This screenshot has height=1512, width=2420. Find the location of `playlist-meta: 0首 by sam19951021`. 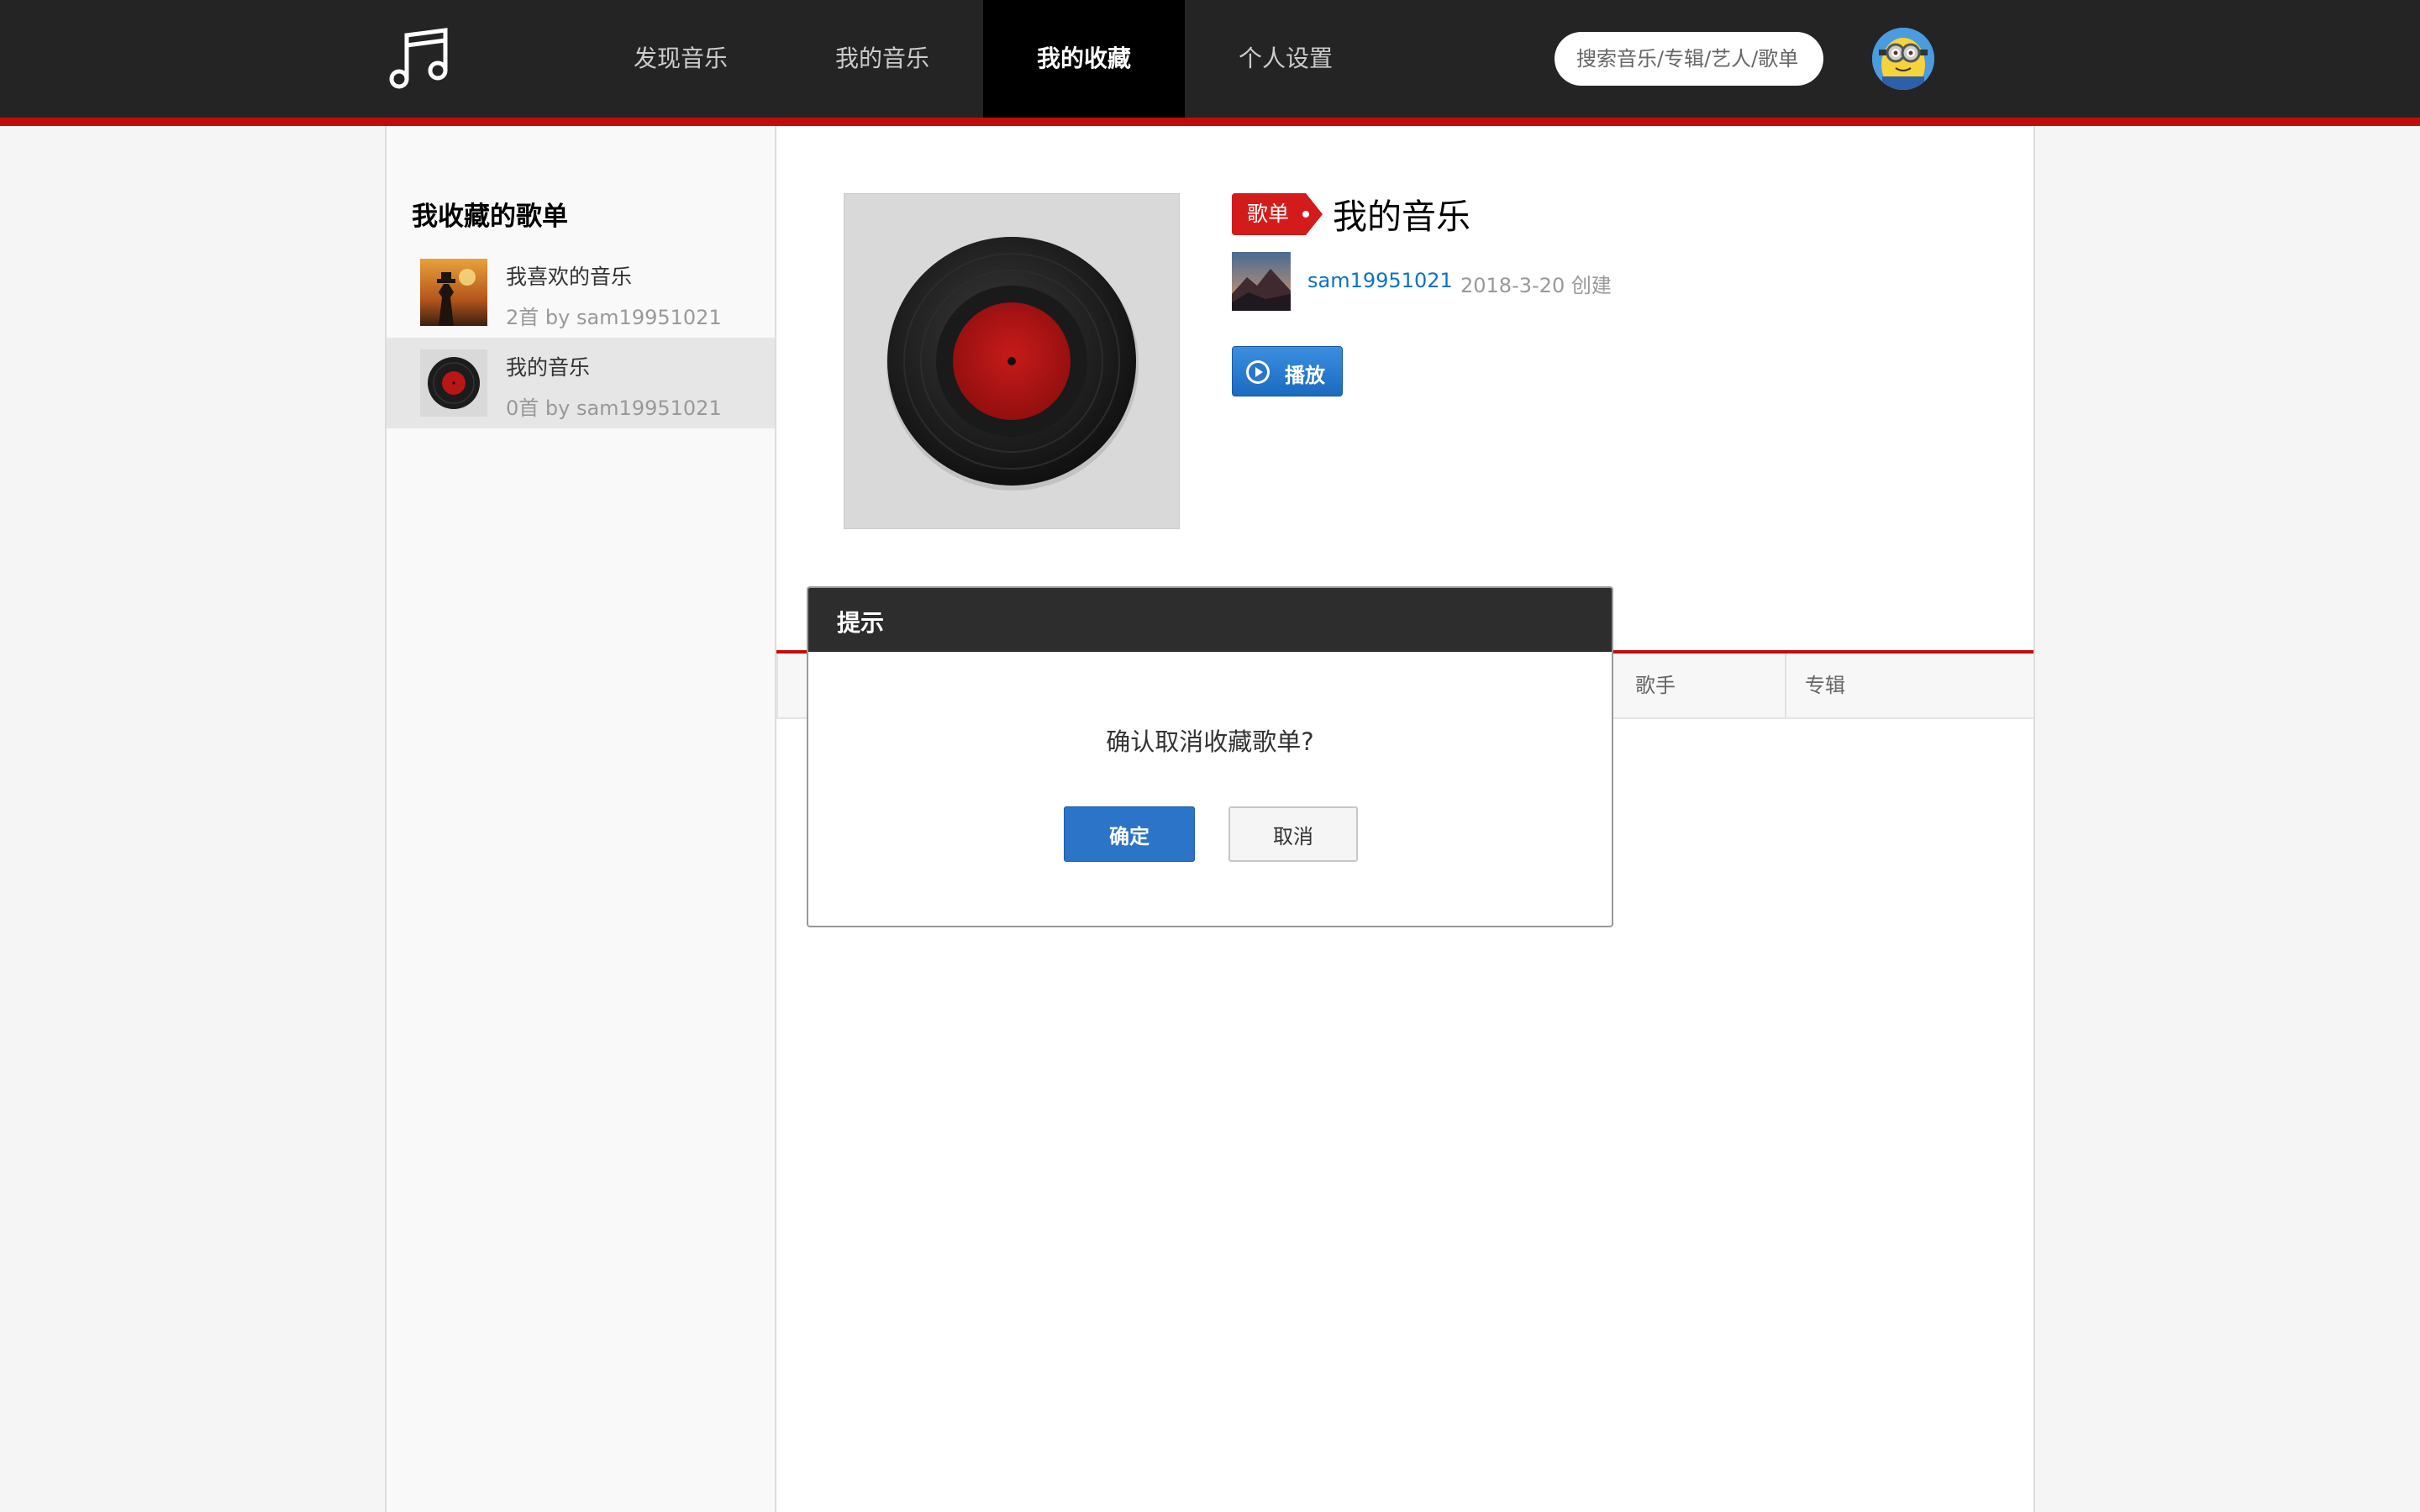

playlist-meta: 0首 by sam19951021 is located at coordinates (614, 408).